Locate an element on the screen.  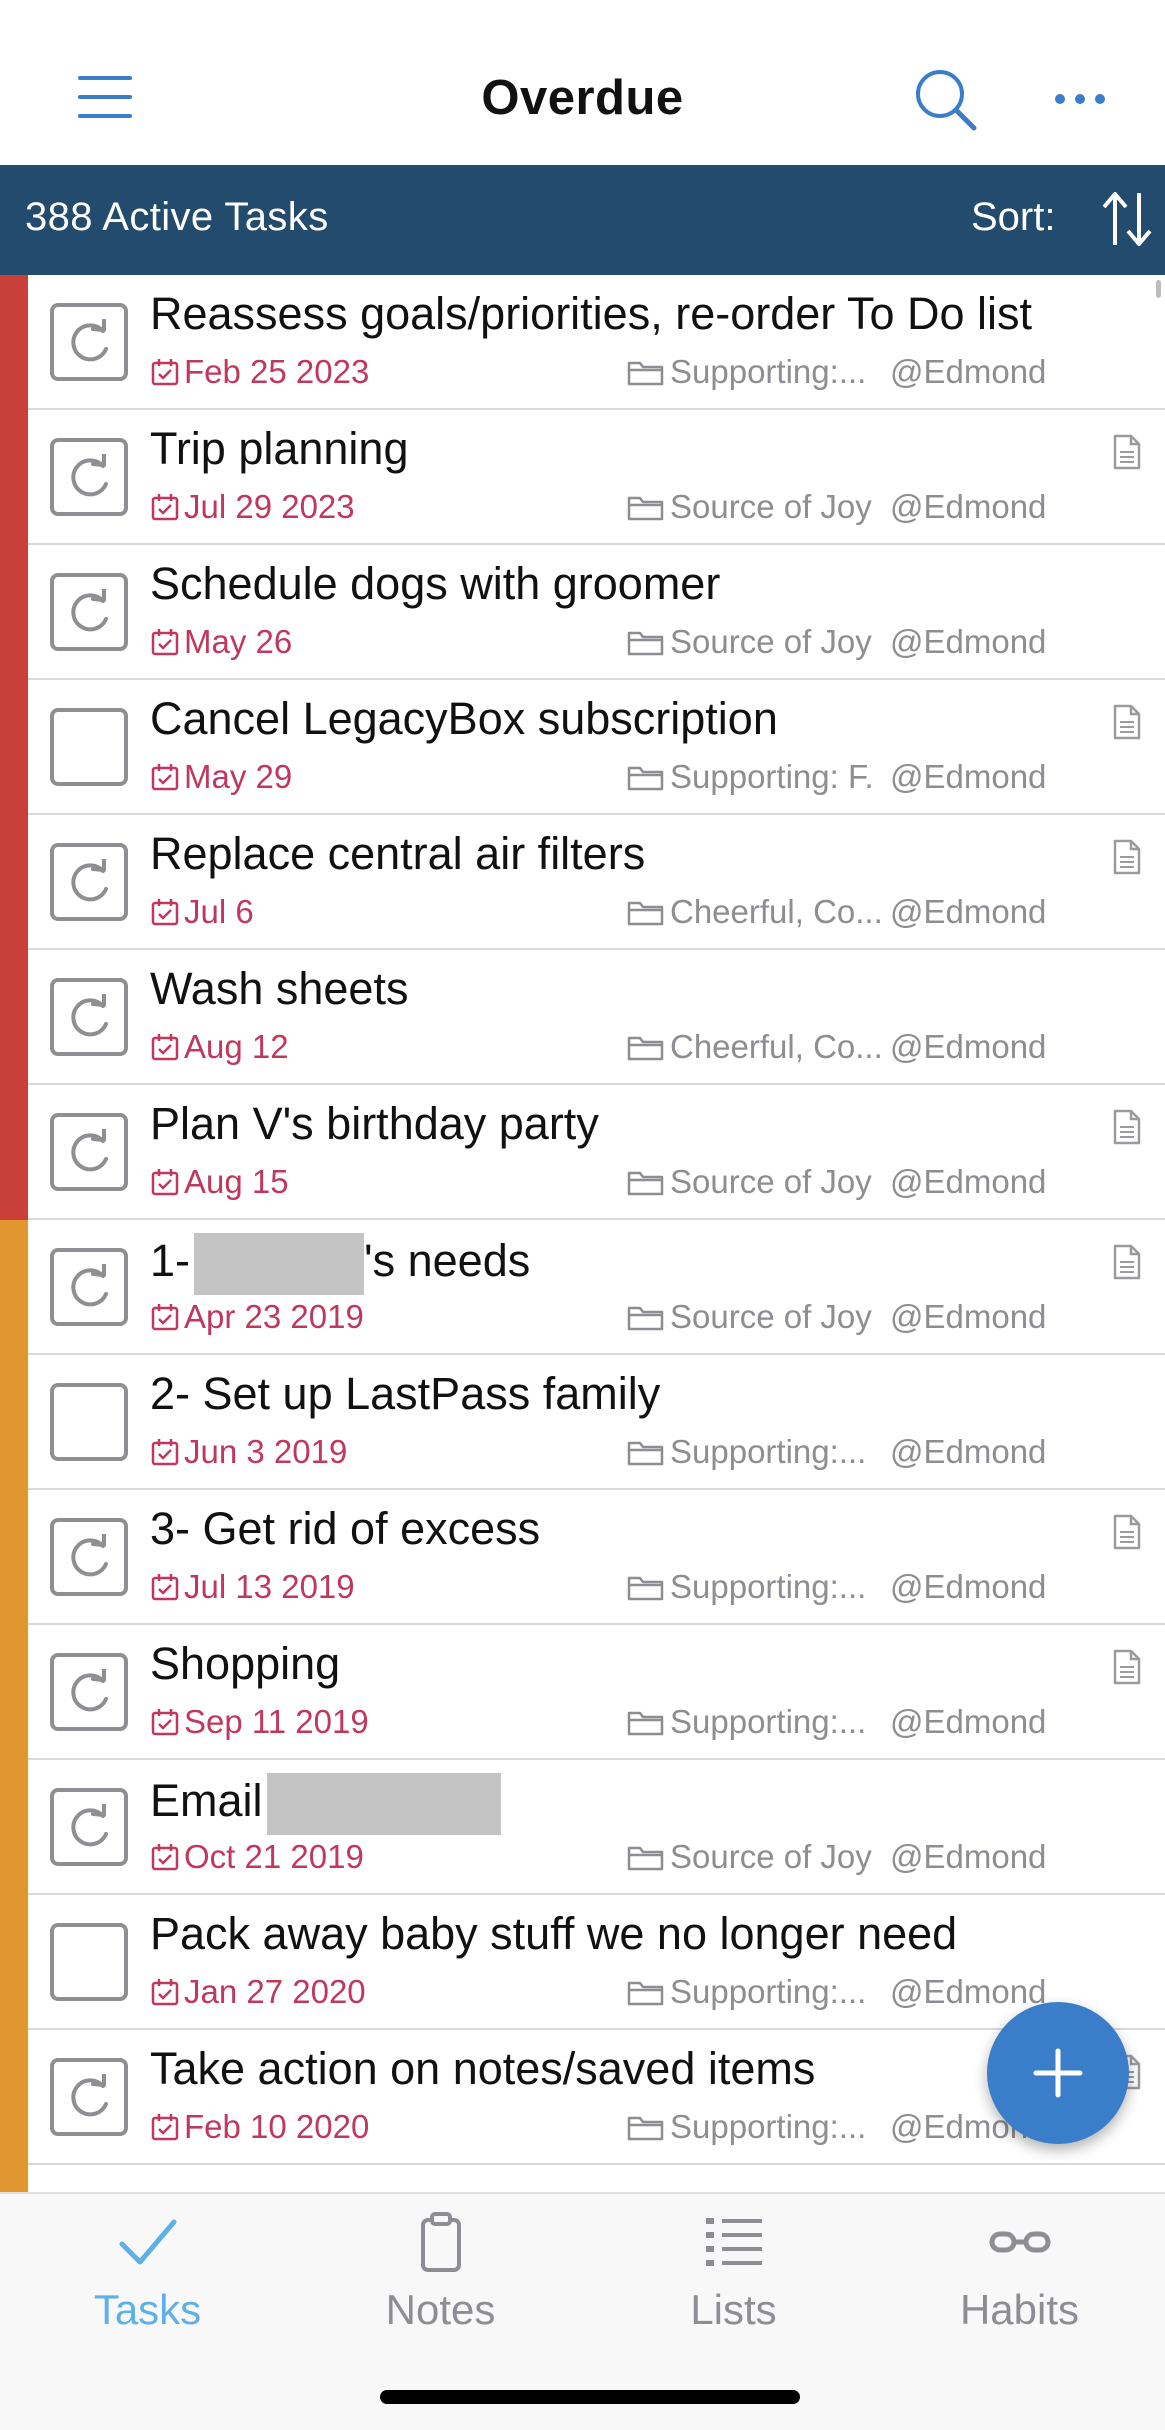
task-title-text: Shopping is located at coordinates (245, 1663).